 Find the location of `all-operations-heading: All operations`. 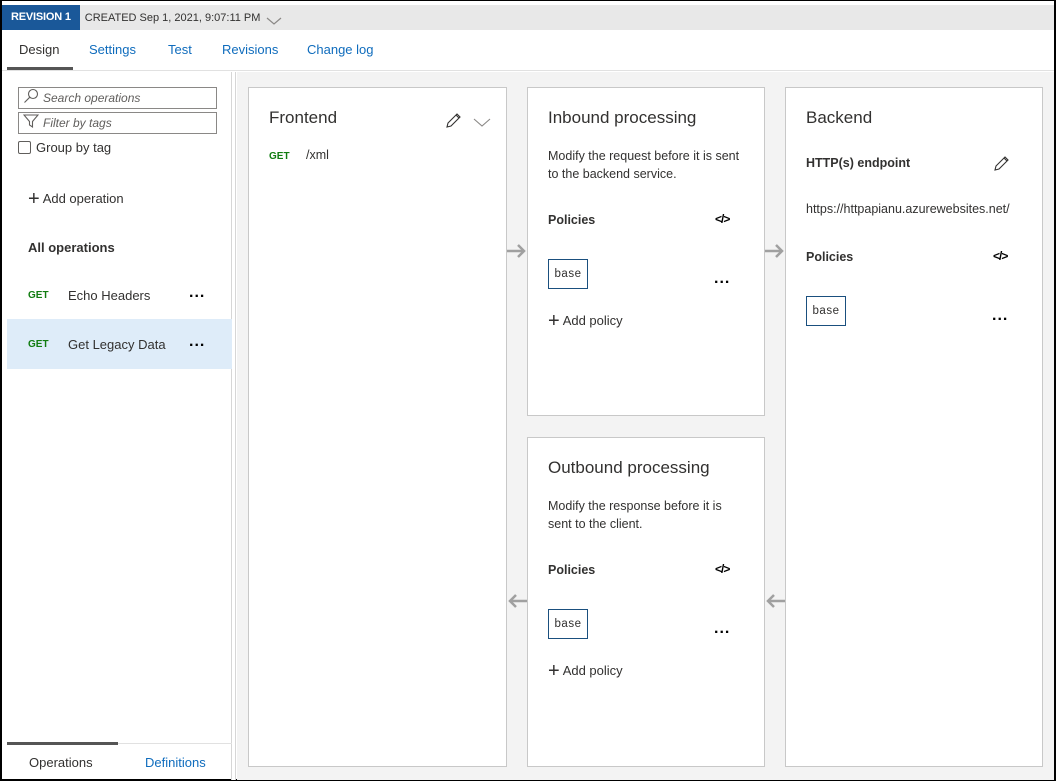

all-operations-heading: All operations is located at coordinates (71, 247).